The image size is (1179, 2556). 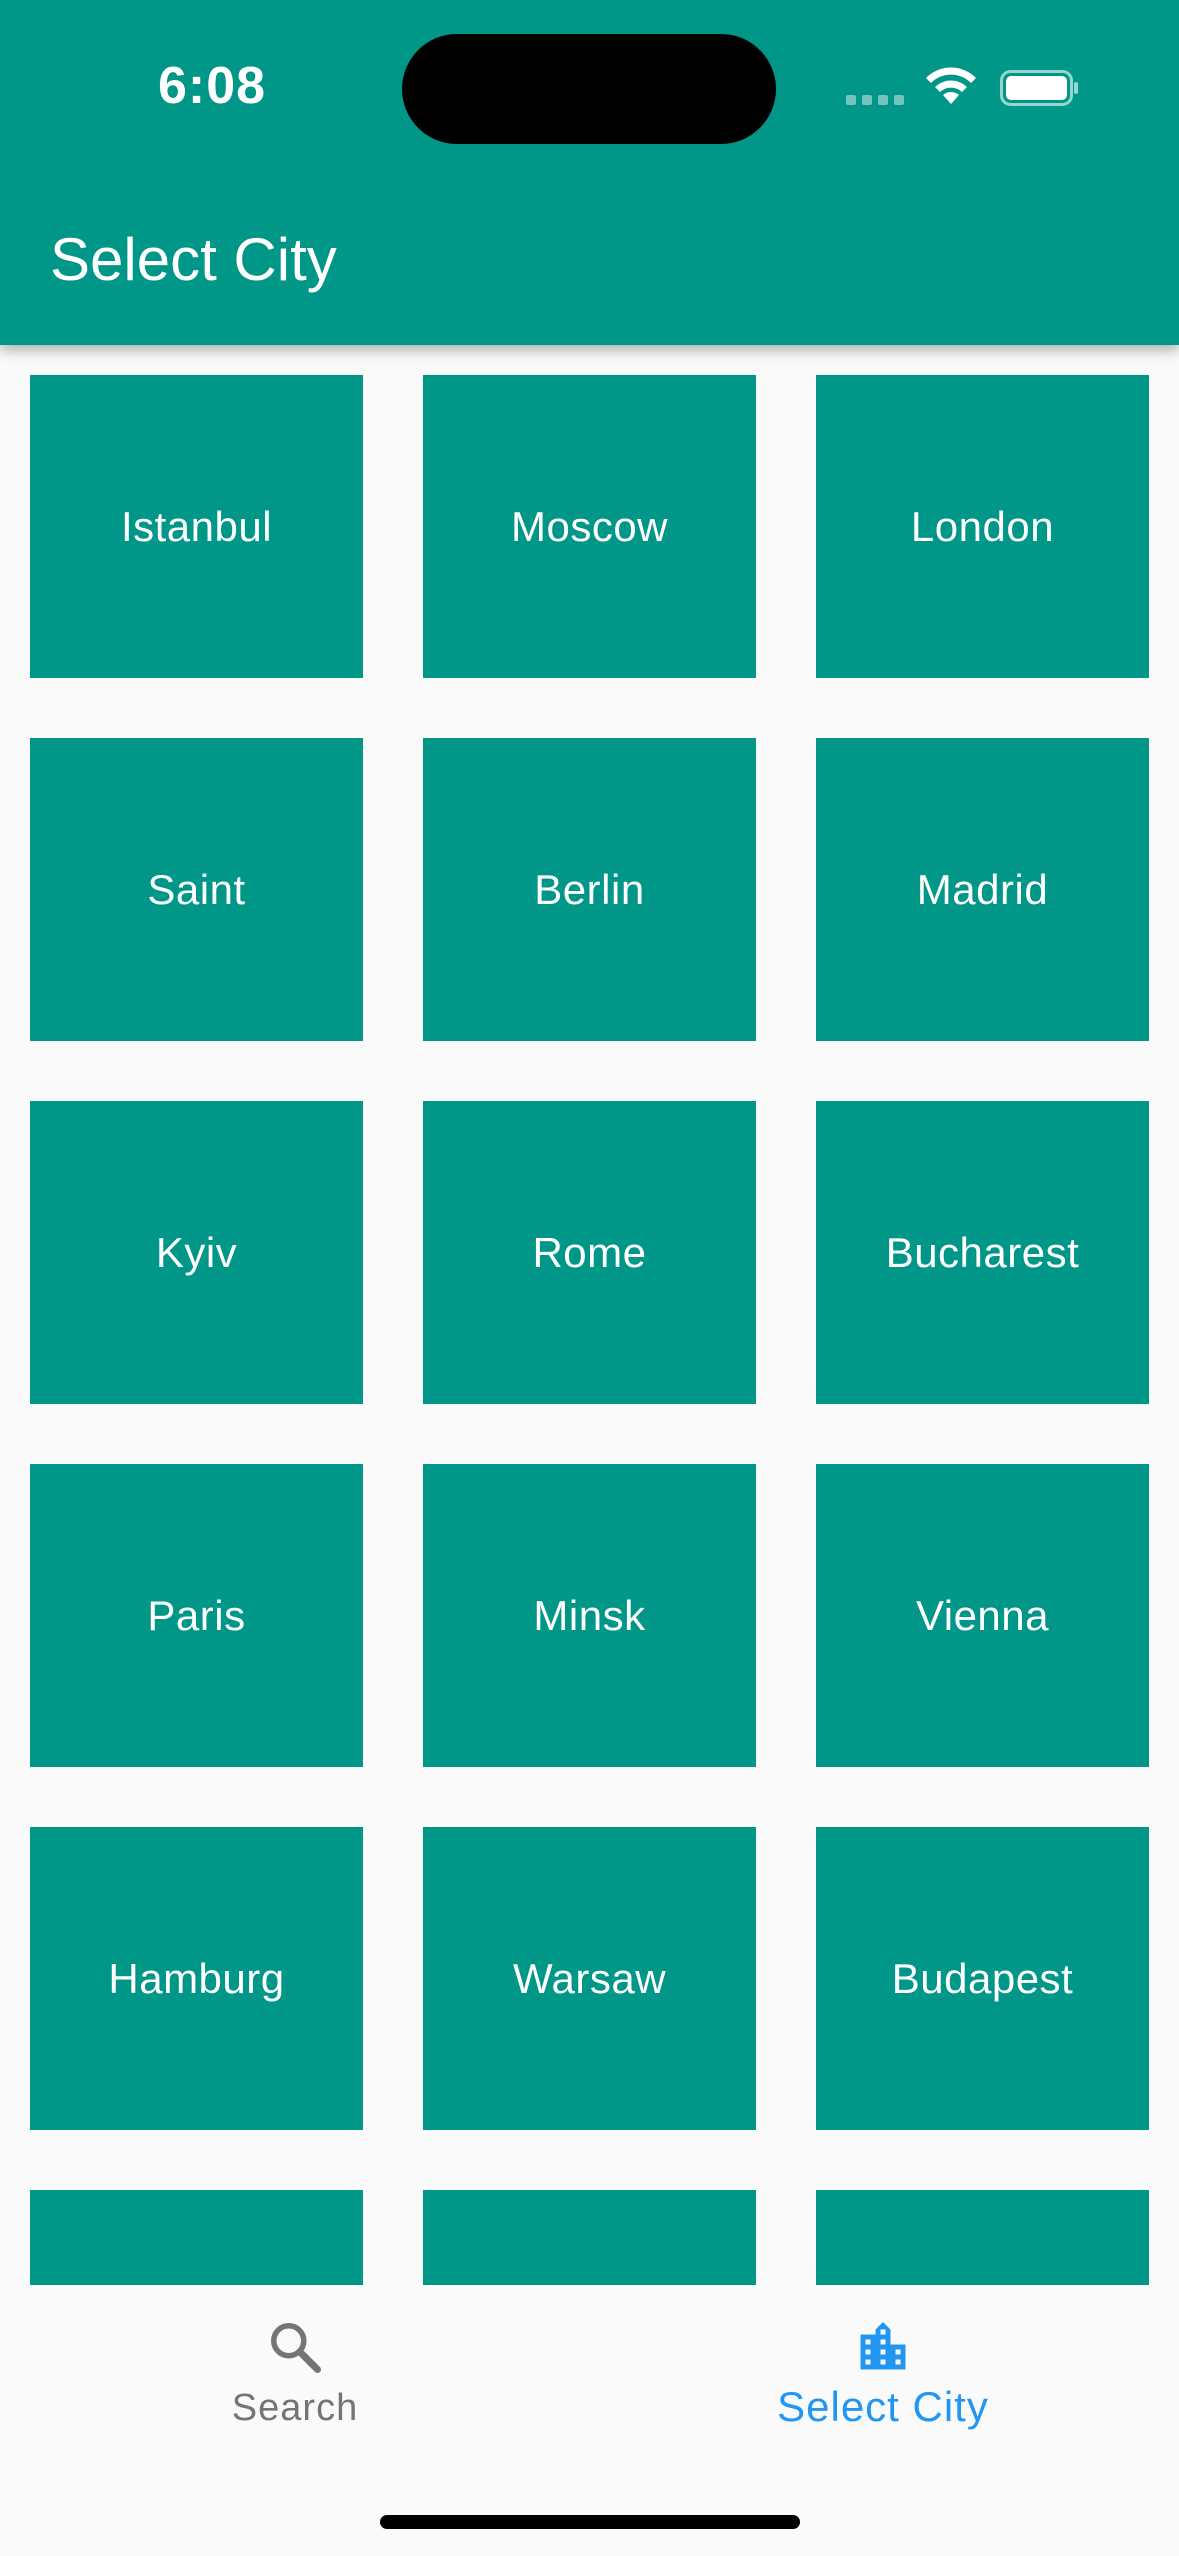 I want to click on battery-icon, so click(x=1039, y=88).